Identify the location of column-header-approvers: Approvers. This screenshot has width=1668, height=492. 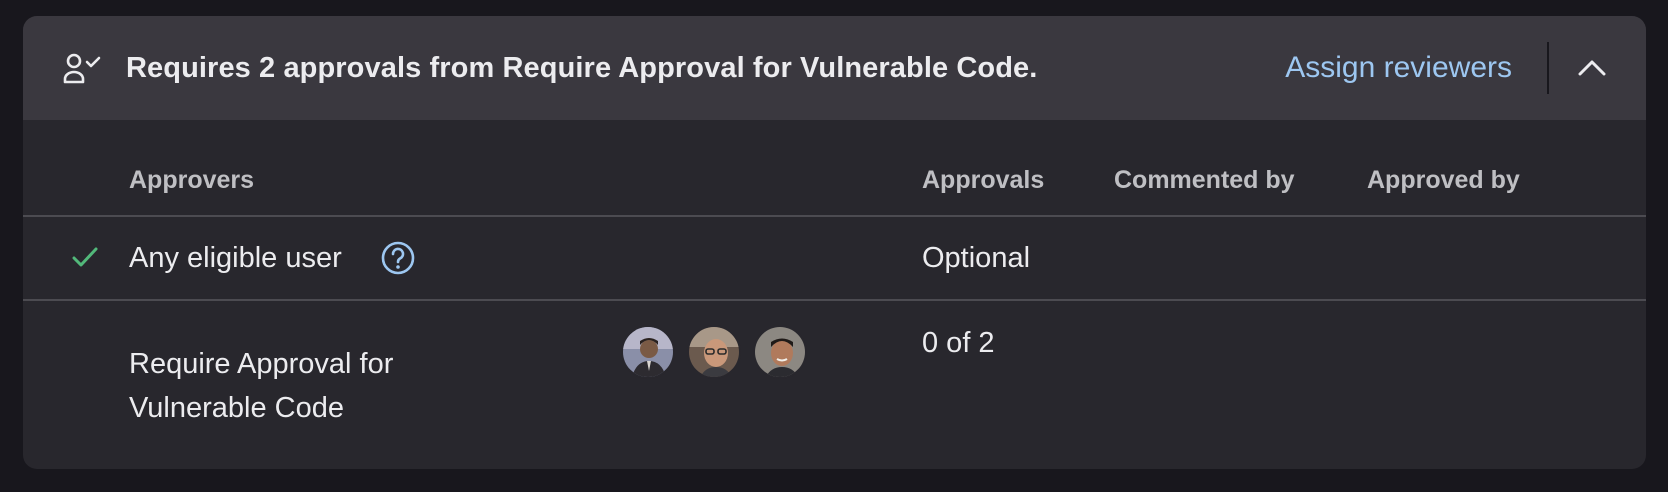
(192, 180).